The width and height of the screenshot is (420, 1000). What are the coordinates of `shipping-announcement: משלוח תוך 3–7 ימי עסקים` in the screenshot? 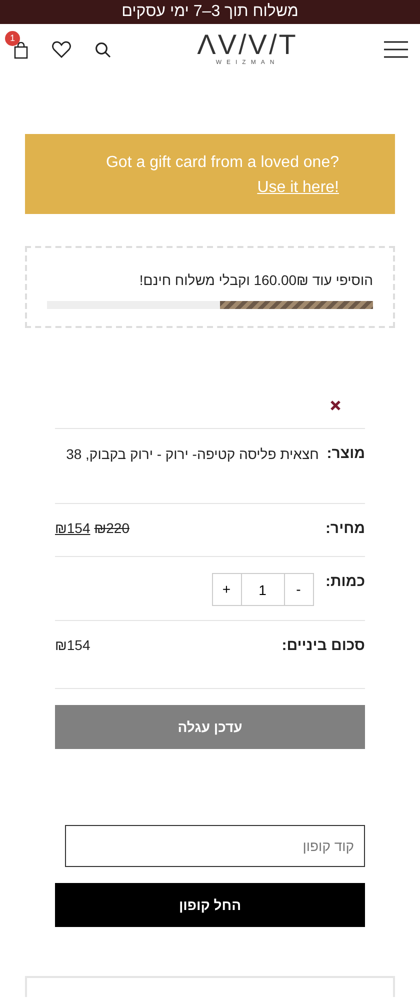 It's located at (210, 12).